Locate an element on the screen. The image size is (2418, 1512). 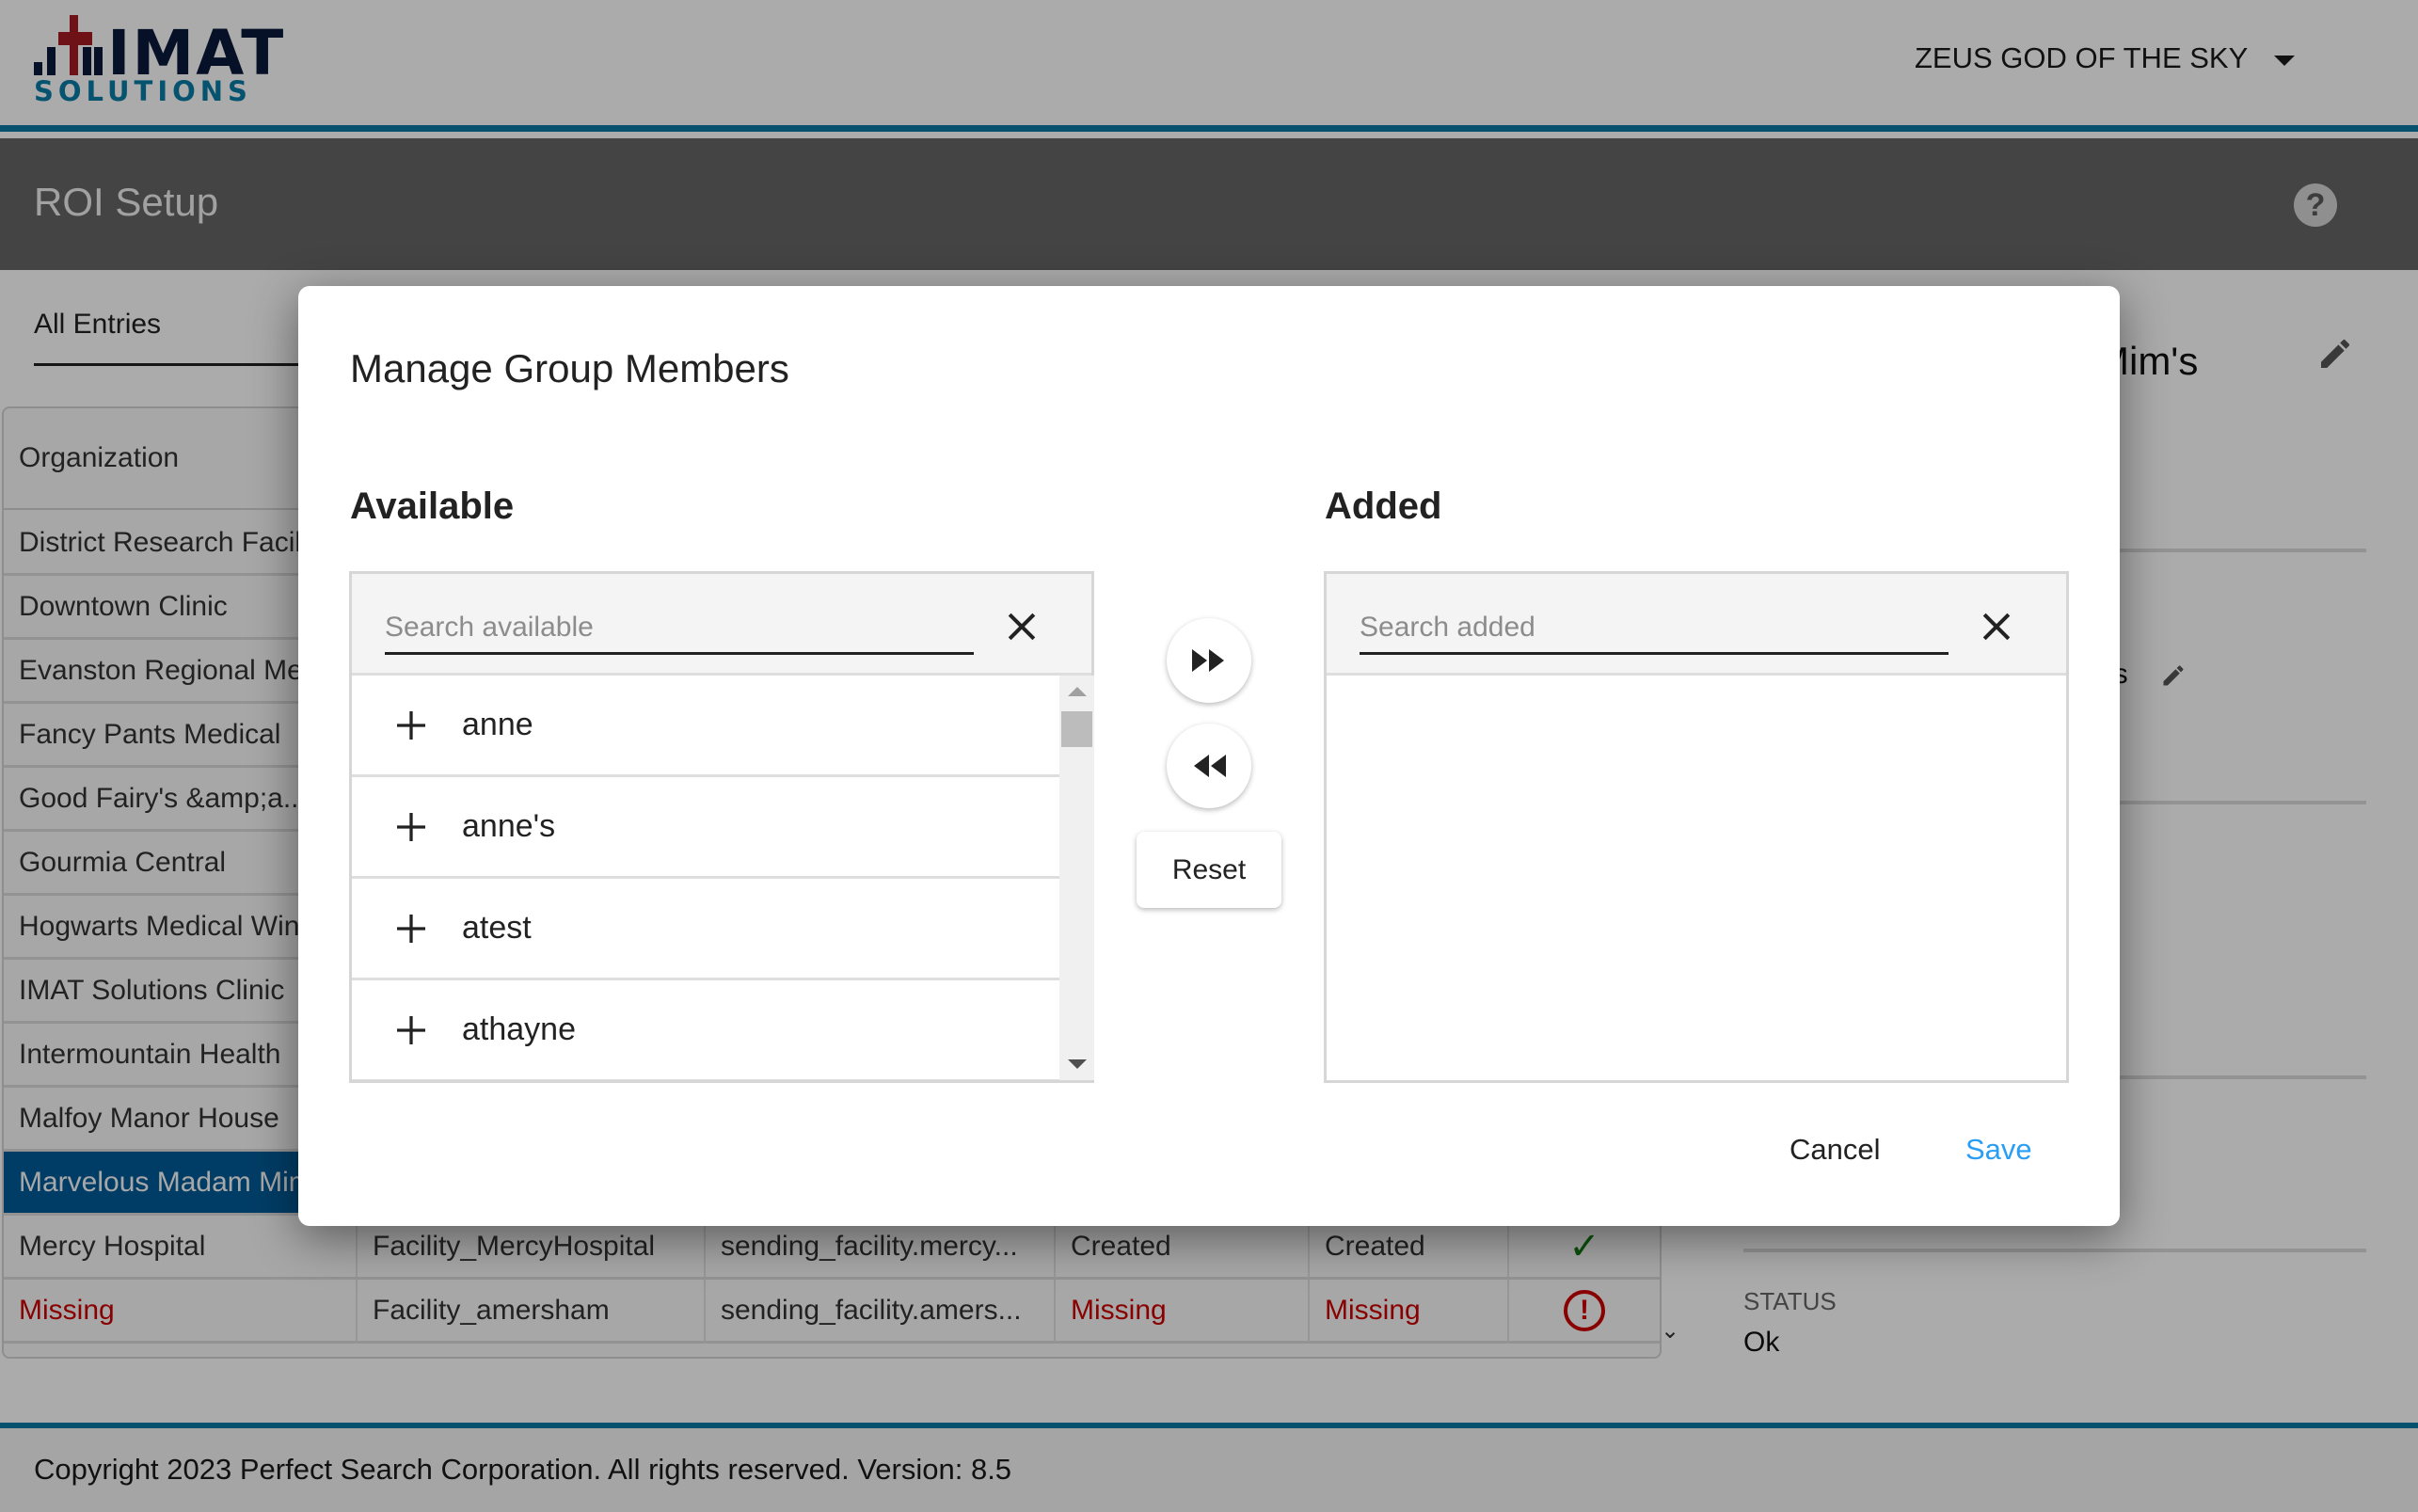
search-added-input is located at coordinates (1654, 629).